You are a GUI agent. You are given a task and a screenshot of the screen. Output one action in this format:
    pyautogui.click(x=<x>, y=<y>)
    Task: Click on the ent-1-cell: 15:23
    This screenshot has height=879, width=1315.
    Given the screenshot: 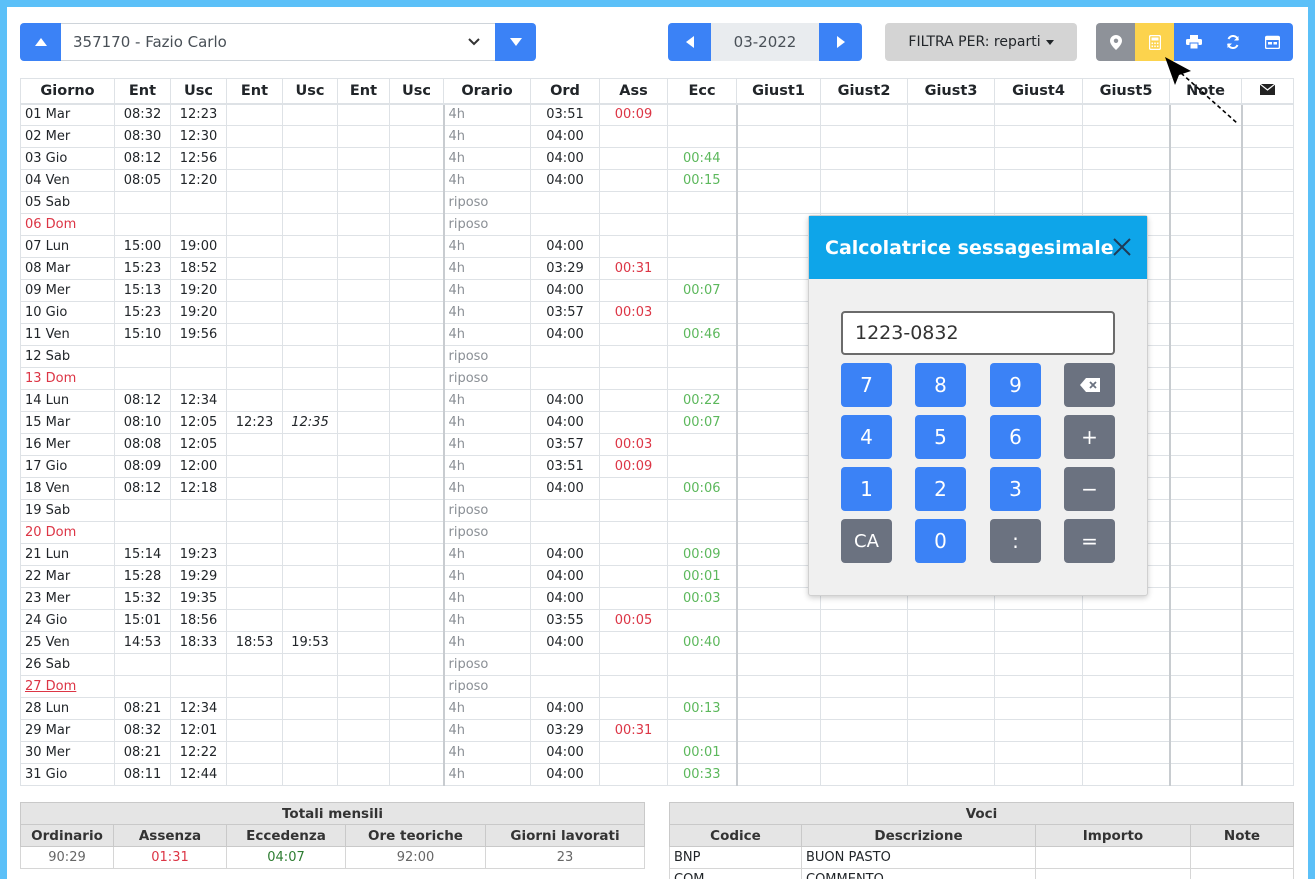 What is the action you would take?
    pyautogui.click(x=142, y=312)
    